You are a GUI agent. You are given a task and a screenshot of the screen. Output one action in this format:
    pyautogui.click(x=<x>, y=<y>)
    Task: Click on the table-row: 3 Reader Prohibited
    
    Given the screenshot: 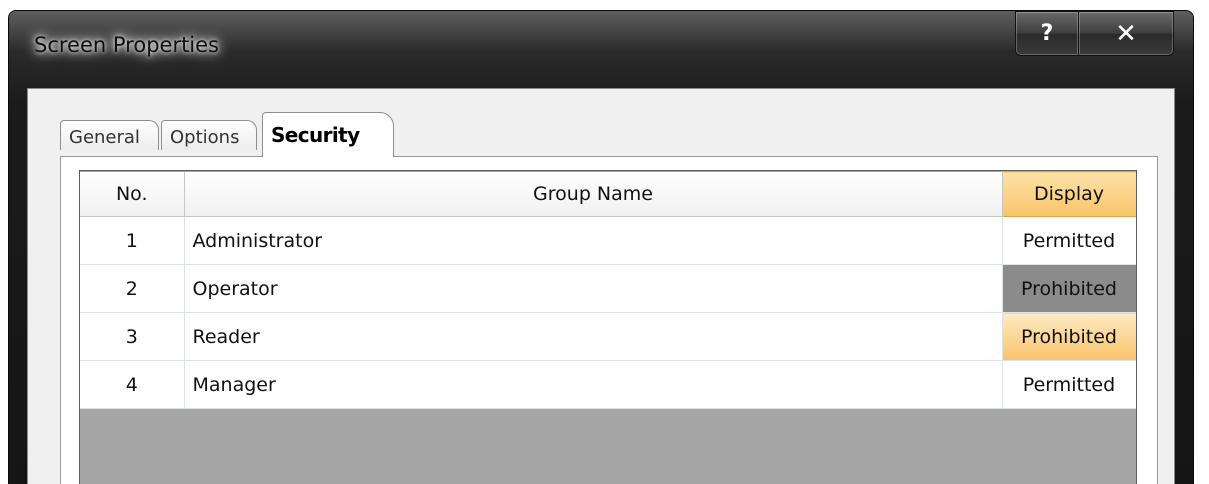 What is the action you would take?
    pyautogui.click(x=608, y=336)
    